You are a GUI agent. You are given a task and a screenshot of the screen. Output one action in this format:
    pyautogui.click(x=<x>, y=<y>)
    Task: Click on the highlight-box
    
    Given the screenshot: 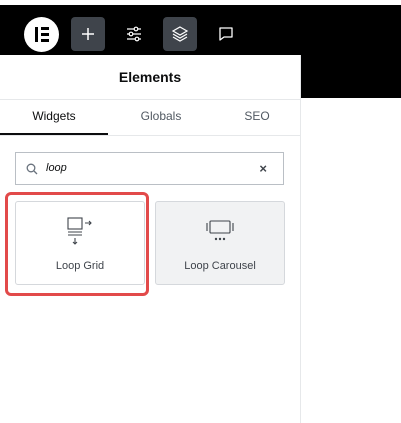 What is the action you would take?
    pyautogui.click(x=77, y=244)
    